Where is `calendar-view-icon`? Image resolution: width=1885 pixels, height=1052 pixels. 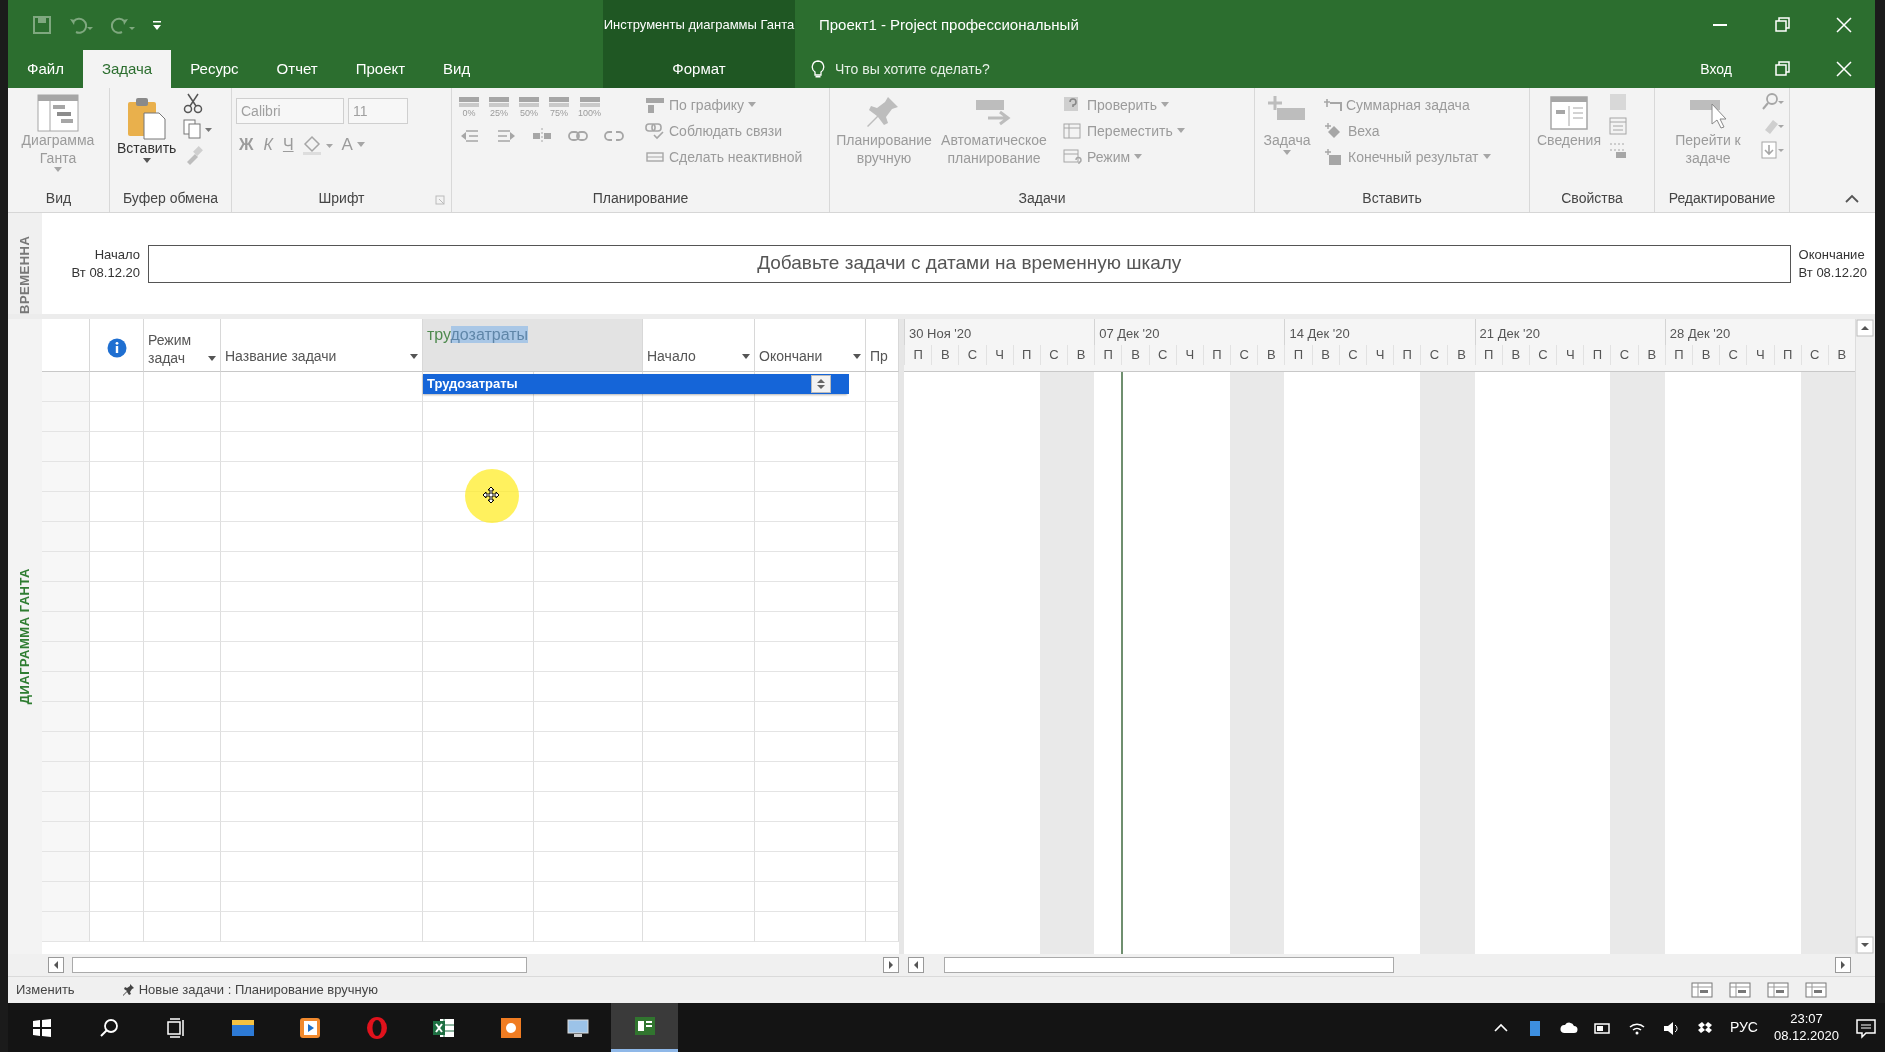
calendar-view-icon is located at coordinates (1778, 990).